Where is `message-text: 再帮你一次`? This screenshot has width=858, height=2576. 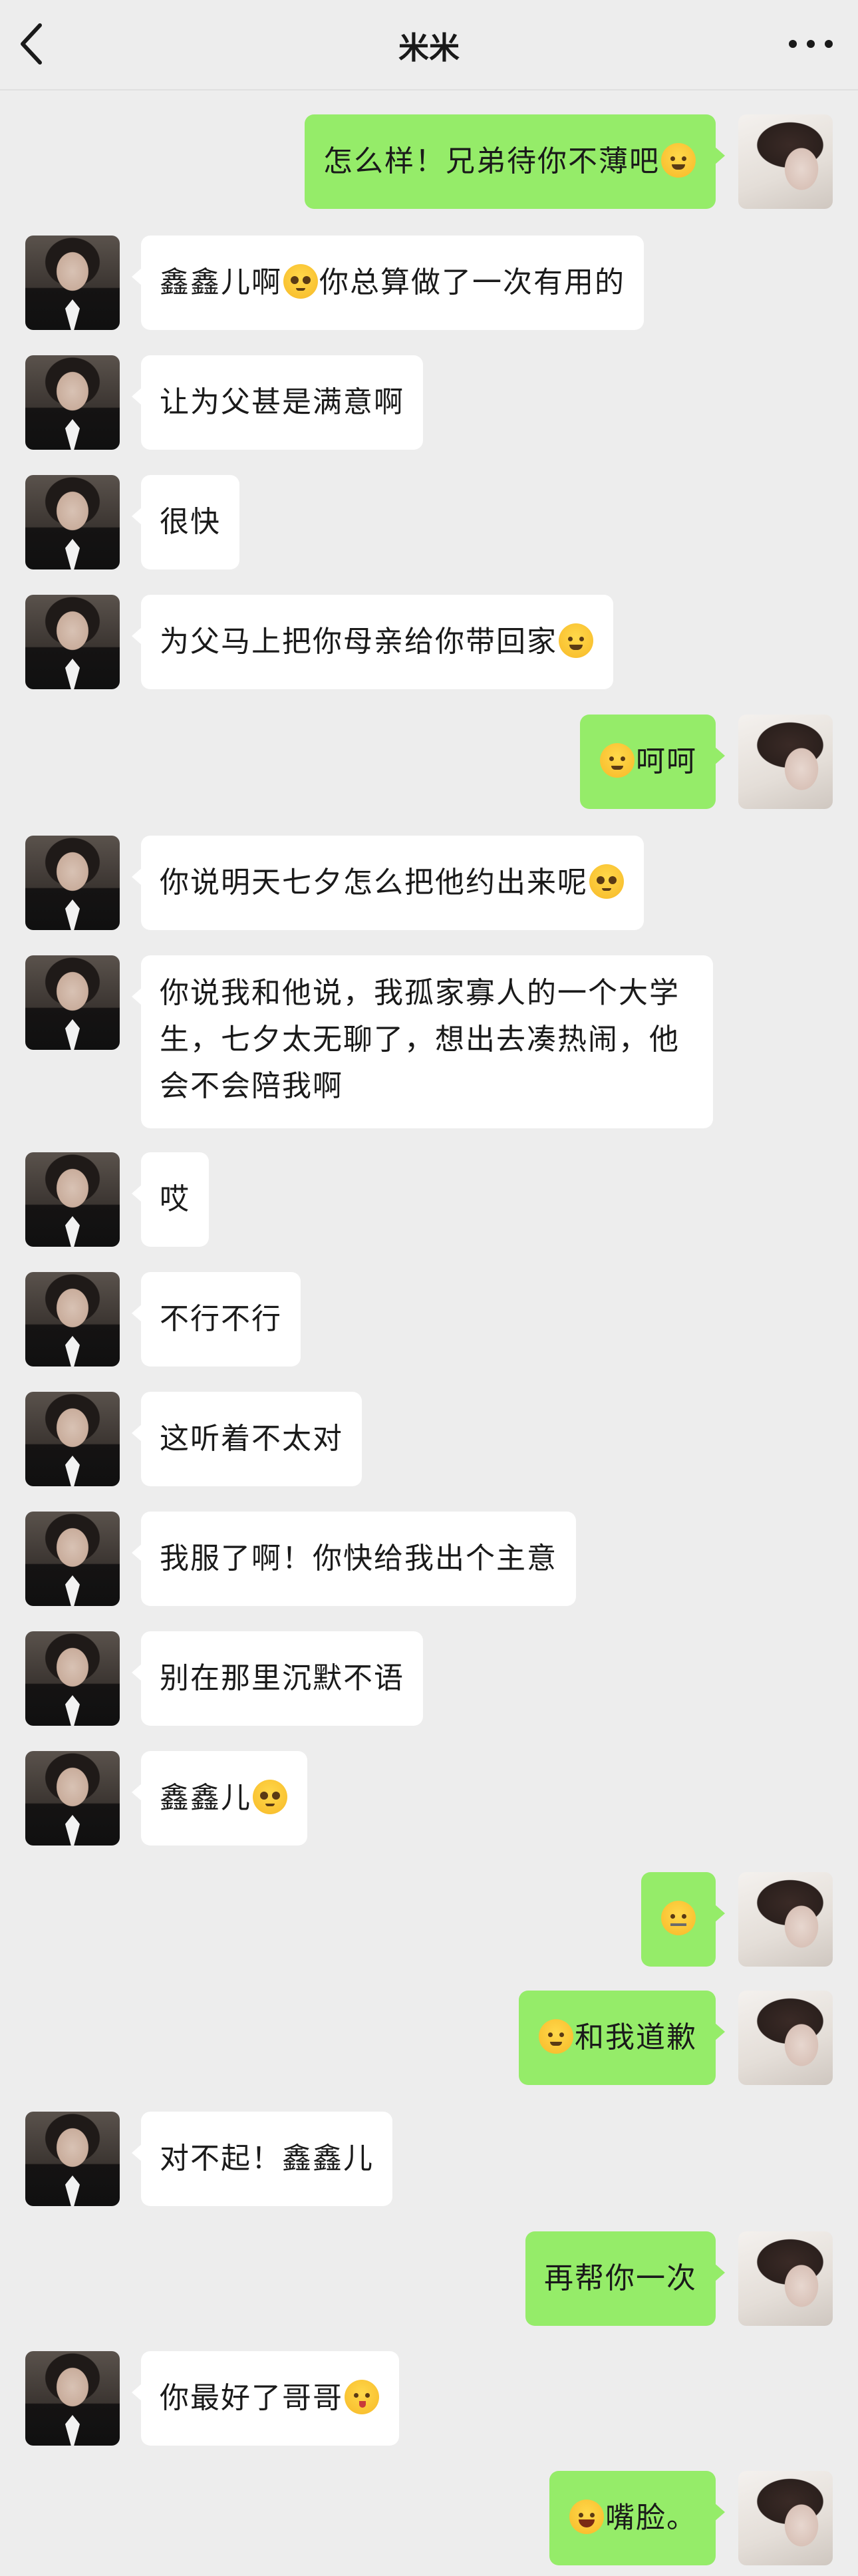 message-text: 再帮你一次 is located at coordinates (620, 2278).